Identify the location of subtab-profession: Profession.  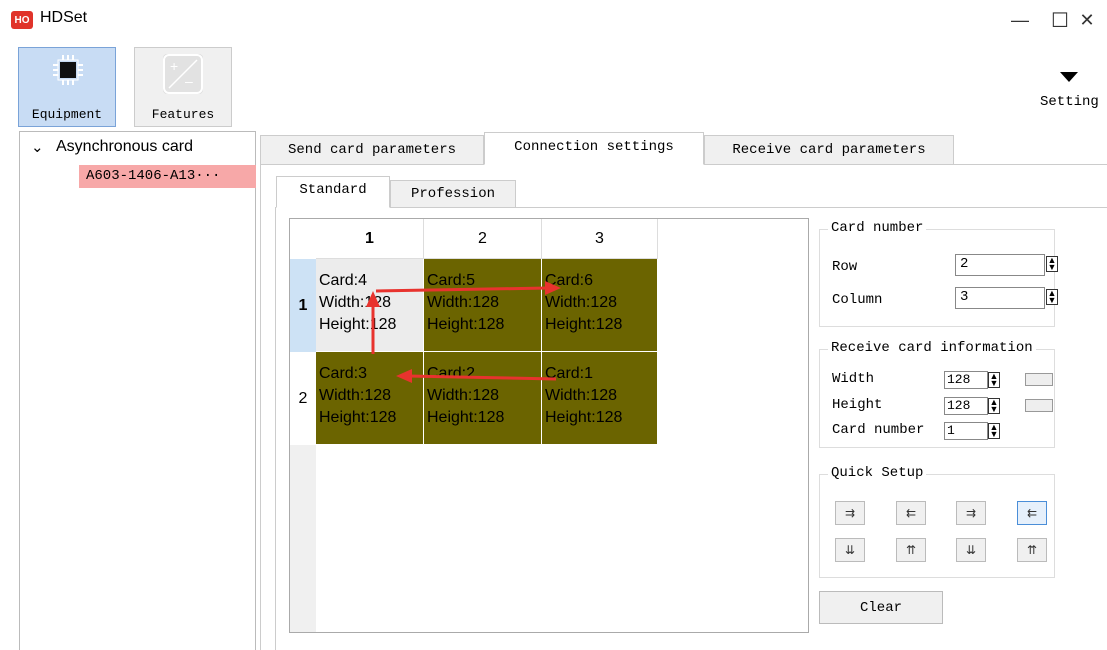
(453, 194).